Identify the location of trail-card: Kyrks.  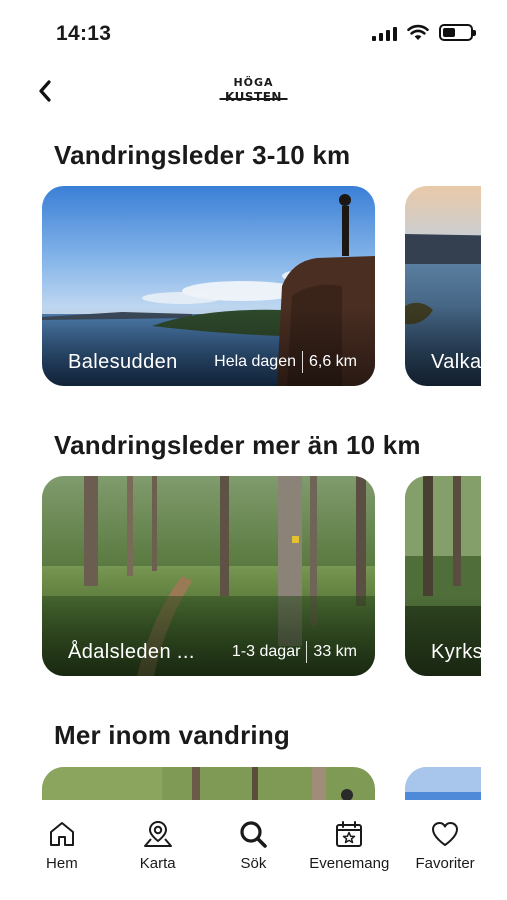
(443, 576).